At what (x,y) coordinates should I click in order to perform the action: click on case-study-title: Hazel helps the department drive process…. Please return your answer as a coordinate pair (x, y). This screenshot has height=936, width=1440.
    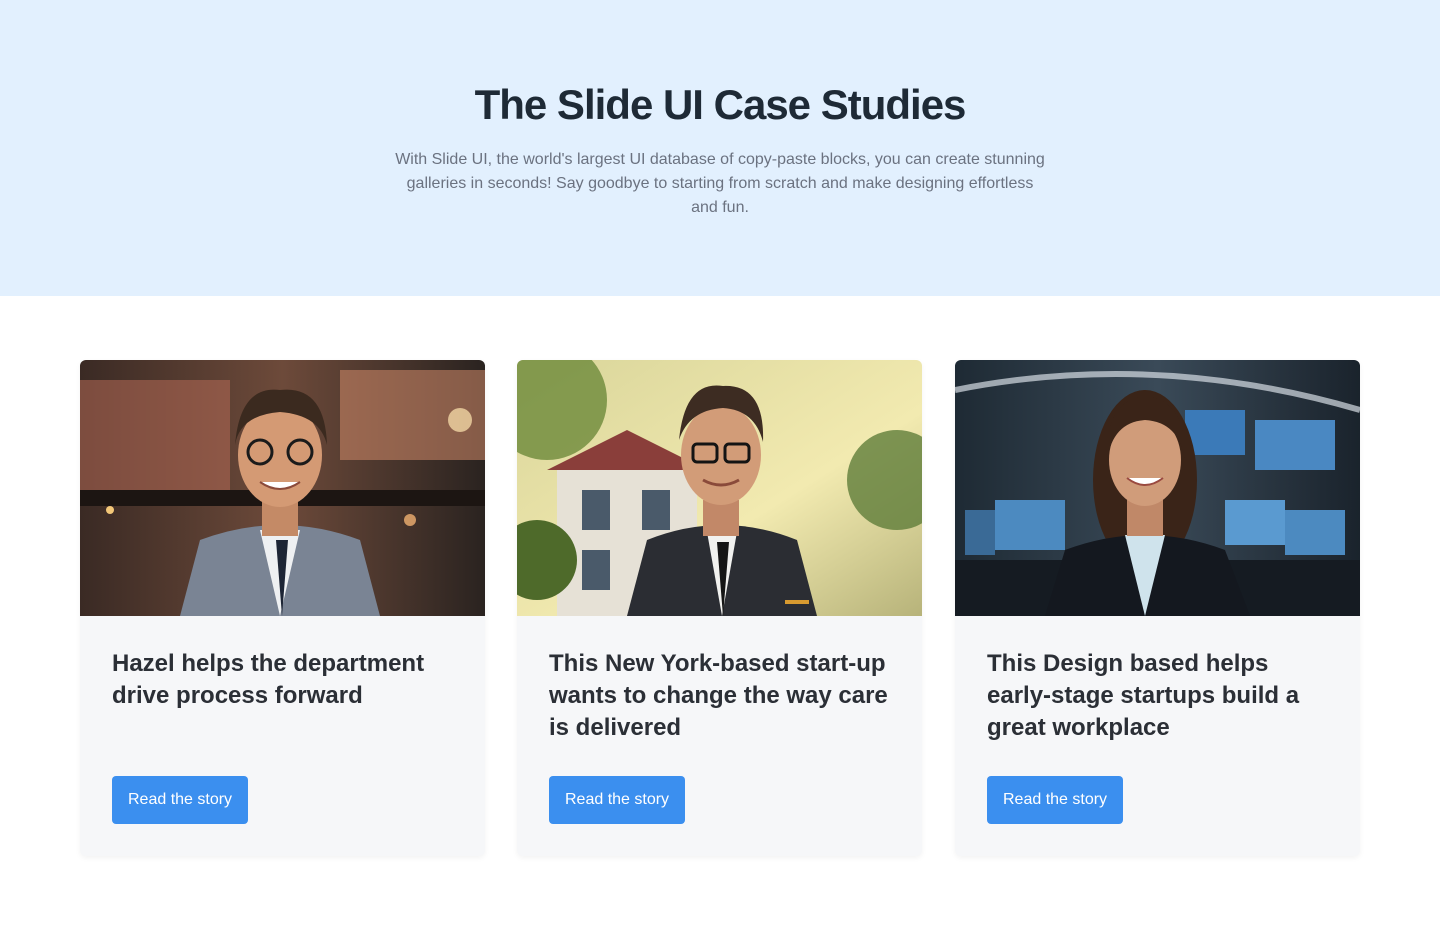
    Looking at the image, I should click on (268, 679).